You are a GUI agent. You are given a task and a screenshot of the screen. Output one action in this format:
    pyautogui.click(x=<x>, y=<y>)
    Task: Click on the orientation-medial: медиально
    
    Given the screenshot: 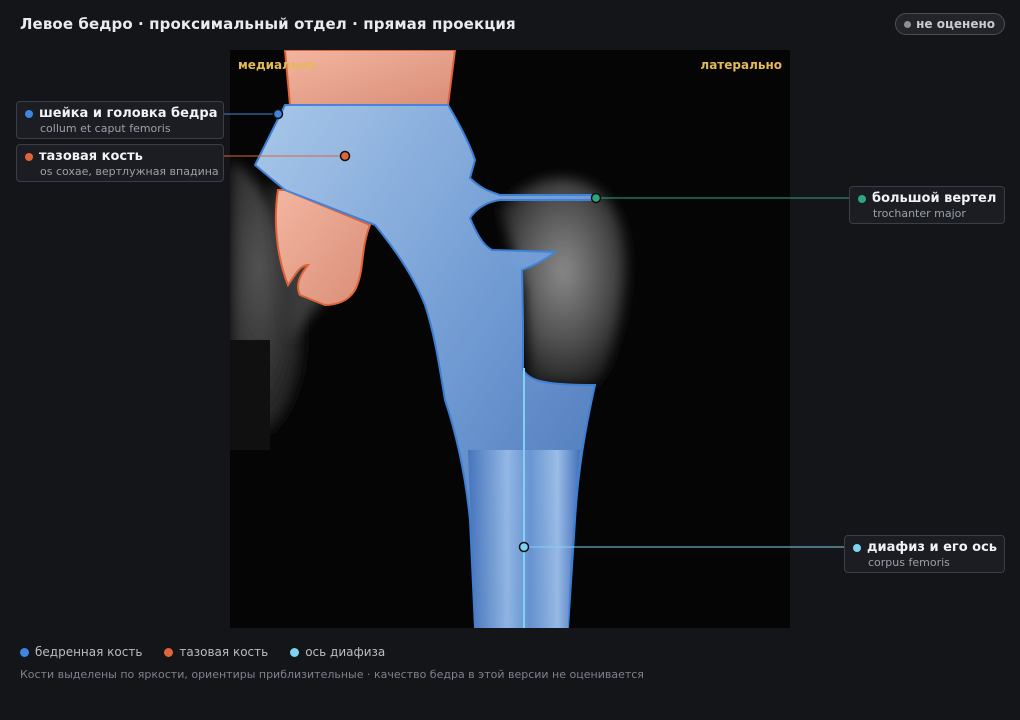 What is the action you would take?
    pyautogui.click(x=277, y=65)
    